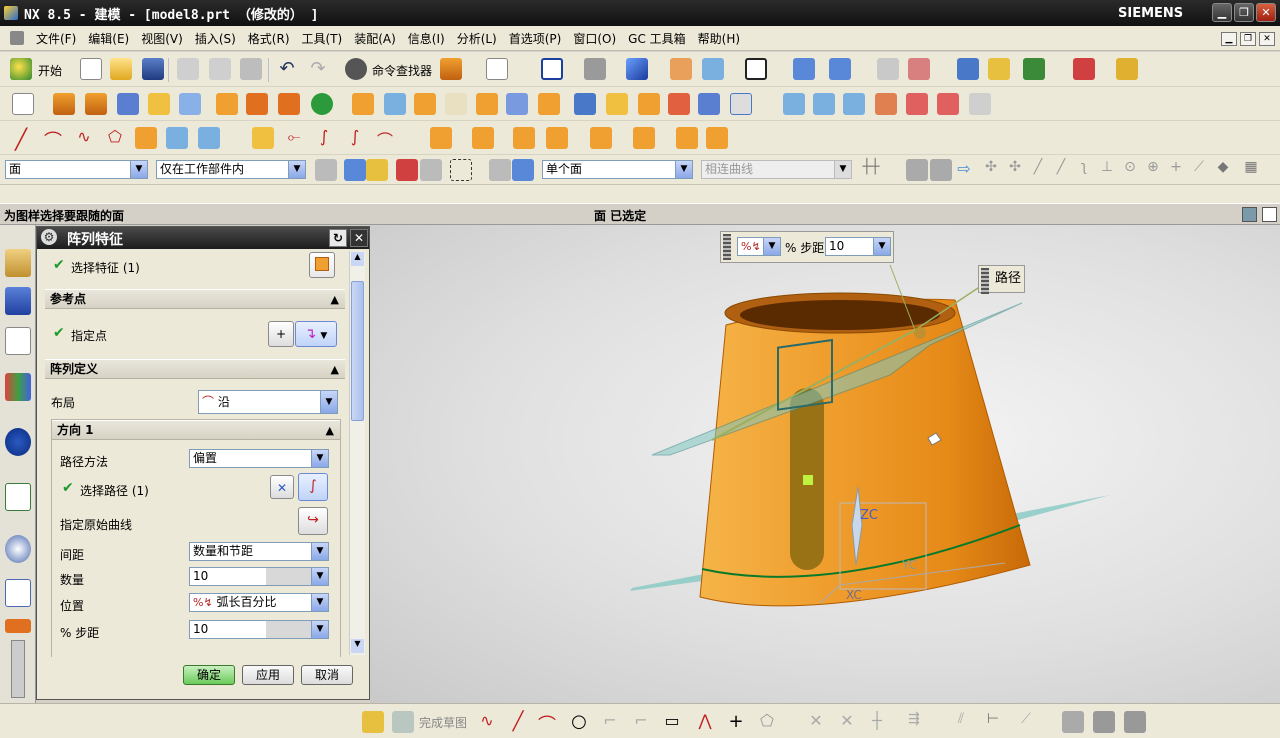  What do you see at coordinates (601, 138) in the screenshot?
I see `resize-face-icon` at bounding box center [601, 138].